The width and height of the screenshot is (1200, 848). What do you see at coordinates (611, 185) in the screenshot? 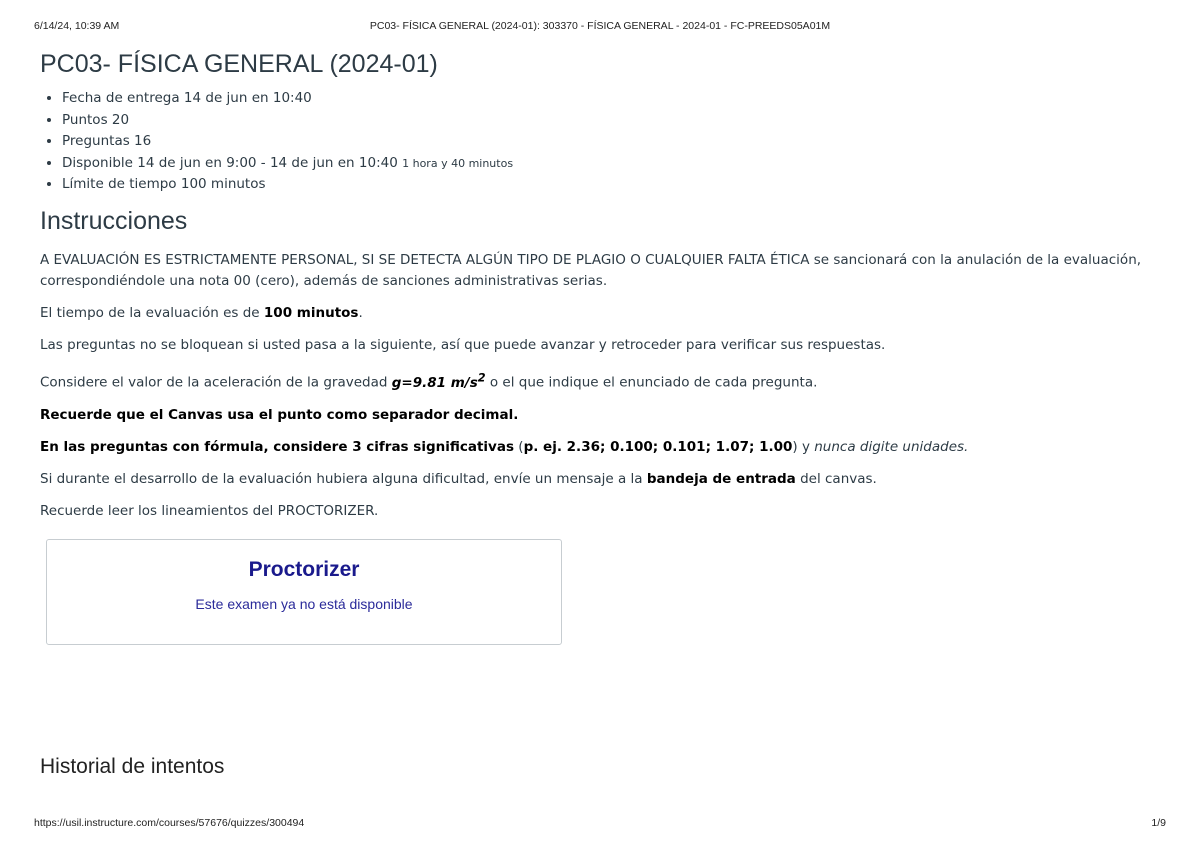
I see `detail-time-limit: Límite de tiempo 100 minutos` at bounding box center [611, 185].